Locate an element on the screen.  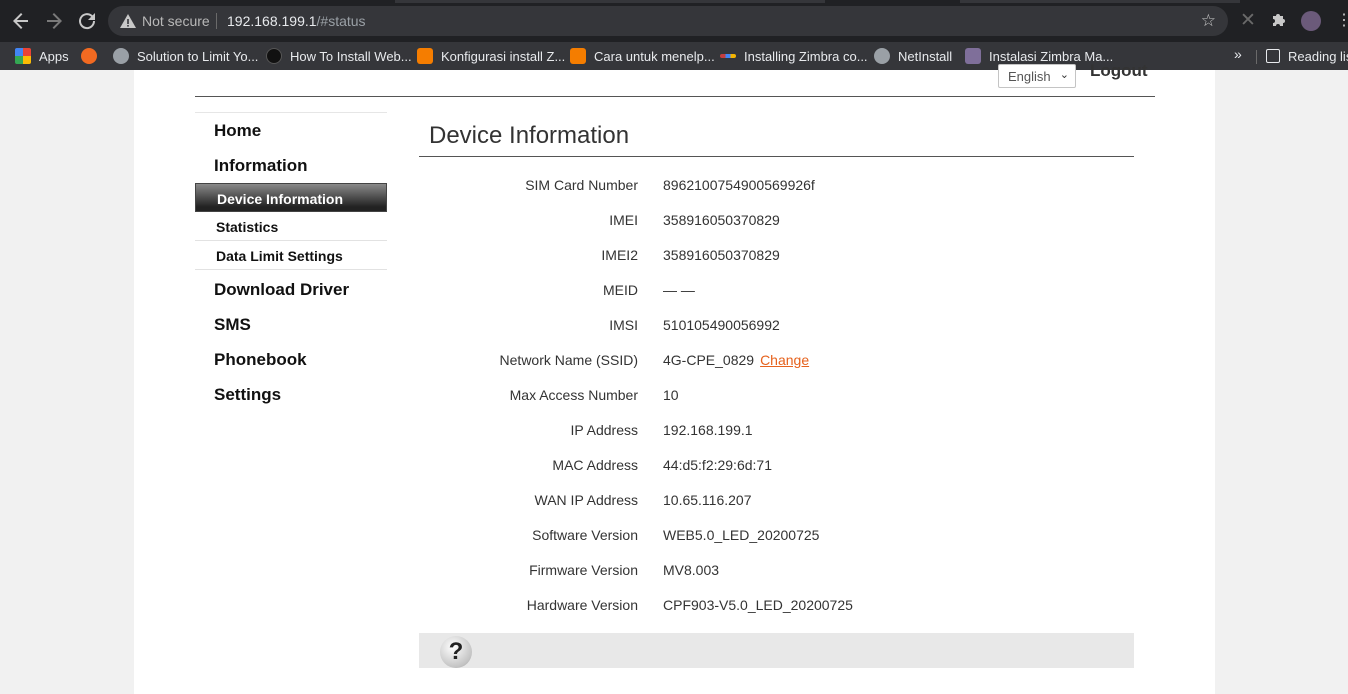
browser-toolbar: Not secure 192.168.199.1/#status ☆ ✕ ⋮ is located at coordinates (674, 21).